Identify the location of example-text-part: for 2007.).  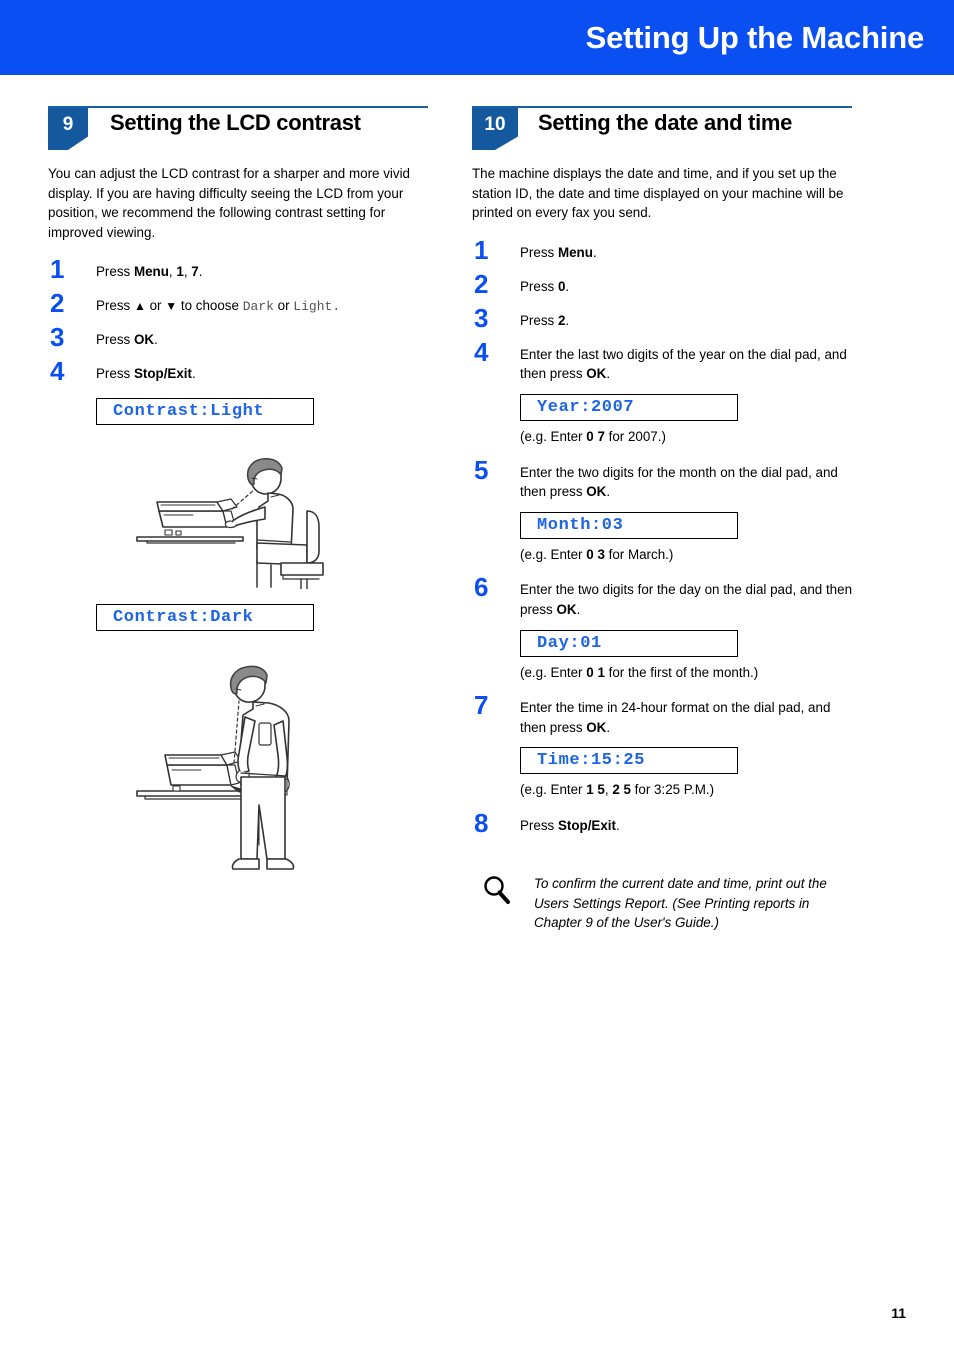
(635, 436).